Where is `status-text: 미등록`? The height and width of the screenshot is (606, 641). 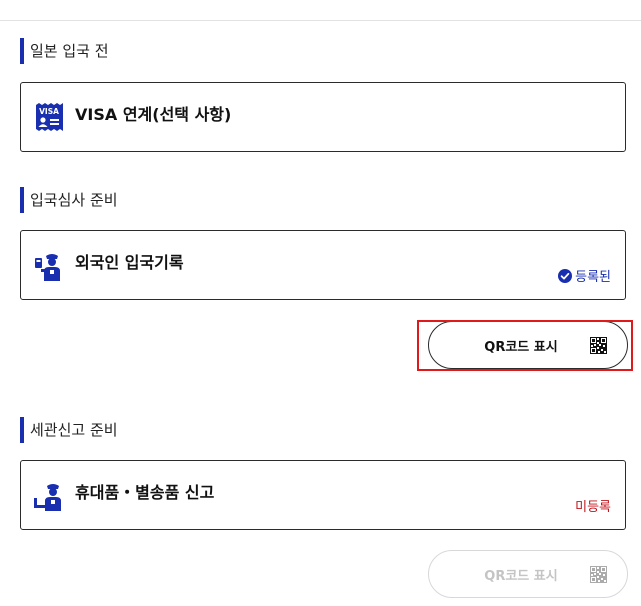
status-text: 미등록 is located at coordinates (593, 507).